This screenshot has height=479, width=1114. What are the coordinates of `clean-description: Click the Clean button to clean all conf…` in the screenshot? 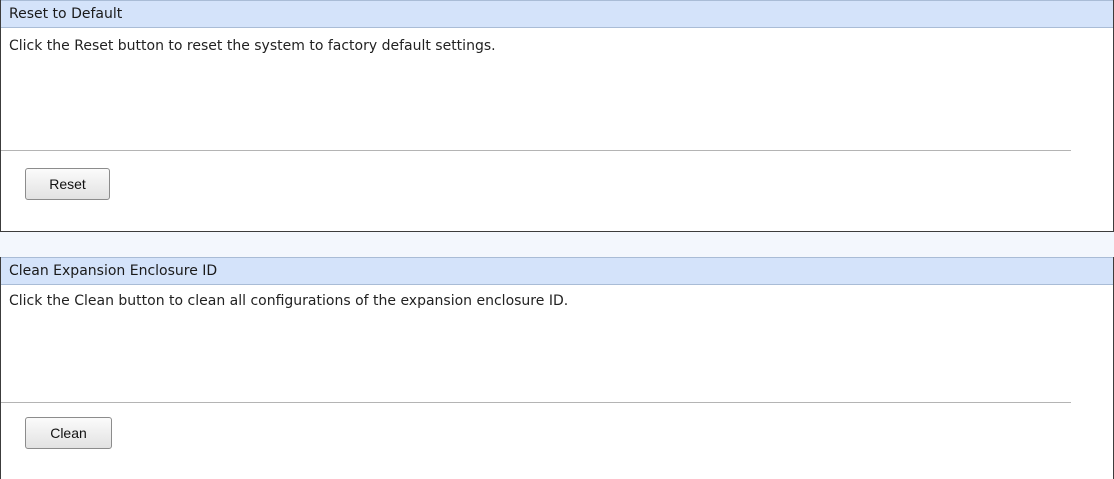 It's located at (289, 301).